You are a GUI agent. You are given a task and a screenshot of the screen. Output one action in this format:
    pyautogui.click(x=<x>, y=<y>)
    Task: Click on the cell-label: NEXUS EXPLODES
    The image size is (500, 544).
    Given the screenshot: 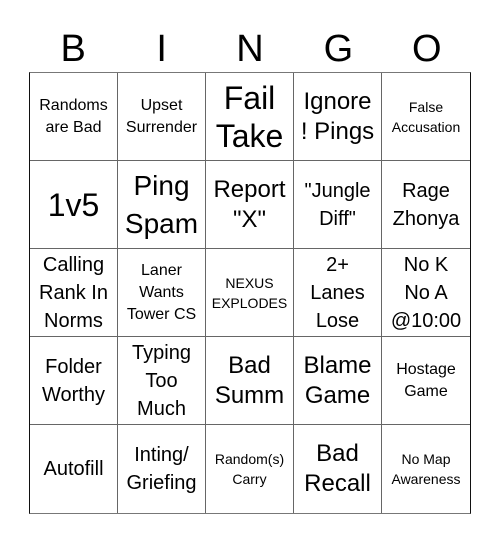 What is the action you would take?
    pyautogui.click(x=249, y=292)
    